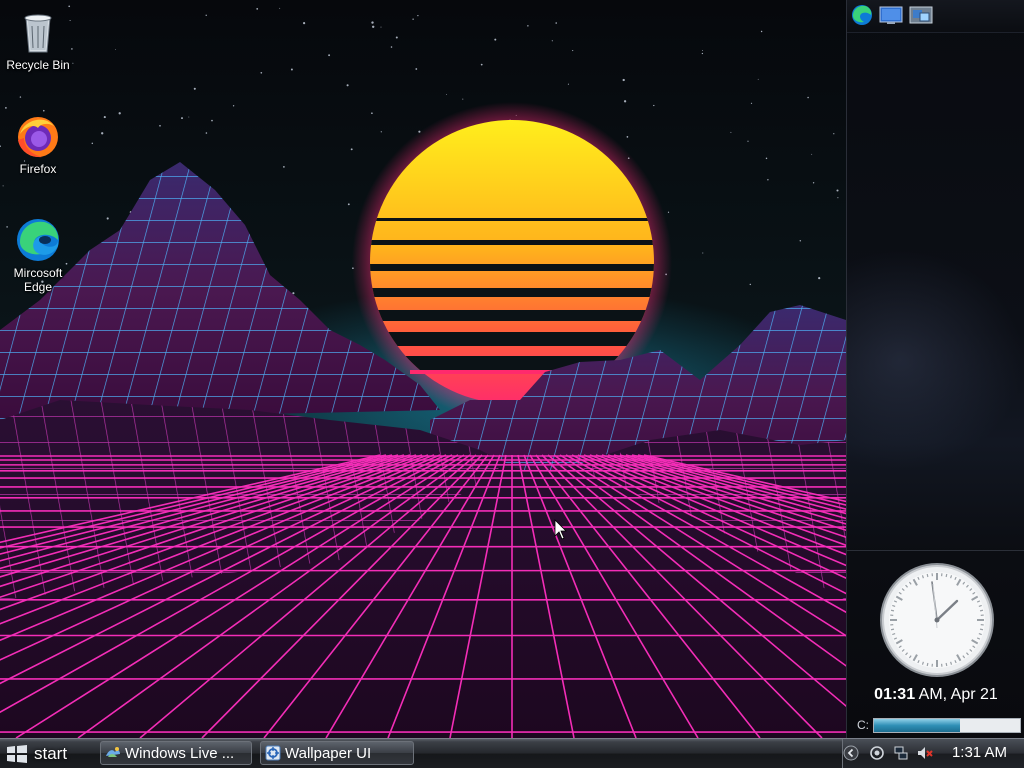 This screenshot has width=1024, height=768. Describe the element at coordinates (113, 752) in the screenshot. I see `windows-live-icon` at that location.